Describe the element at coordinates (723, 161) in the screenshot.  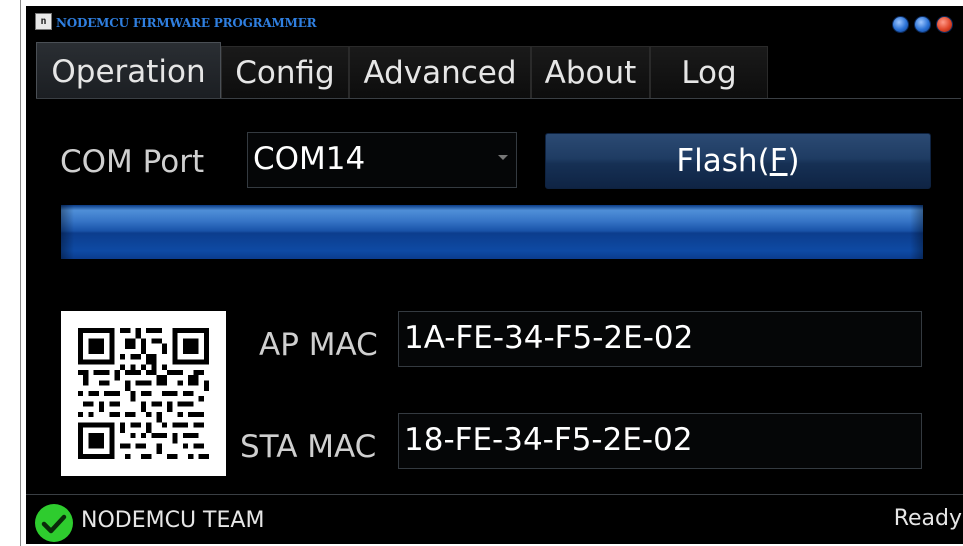
I see `flash-button-label: Flash(` at that location.